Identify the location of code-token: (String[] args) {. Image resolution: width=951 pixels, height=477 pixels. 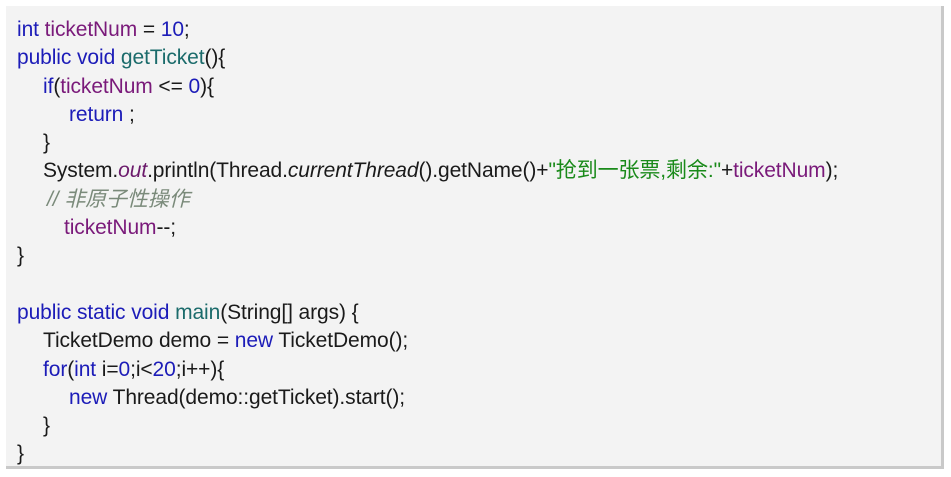
(289, 312).